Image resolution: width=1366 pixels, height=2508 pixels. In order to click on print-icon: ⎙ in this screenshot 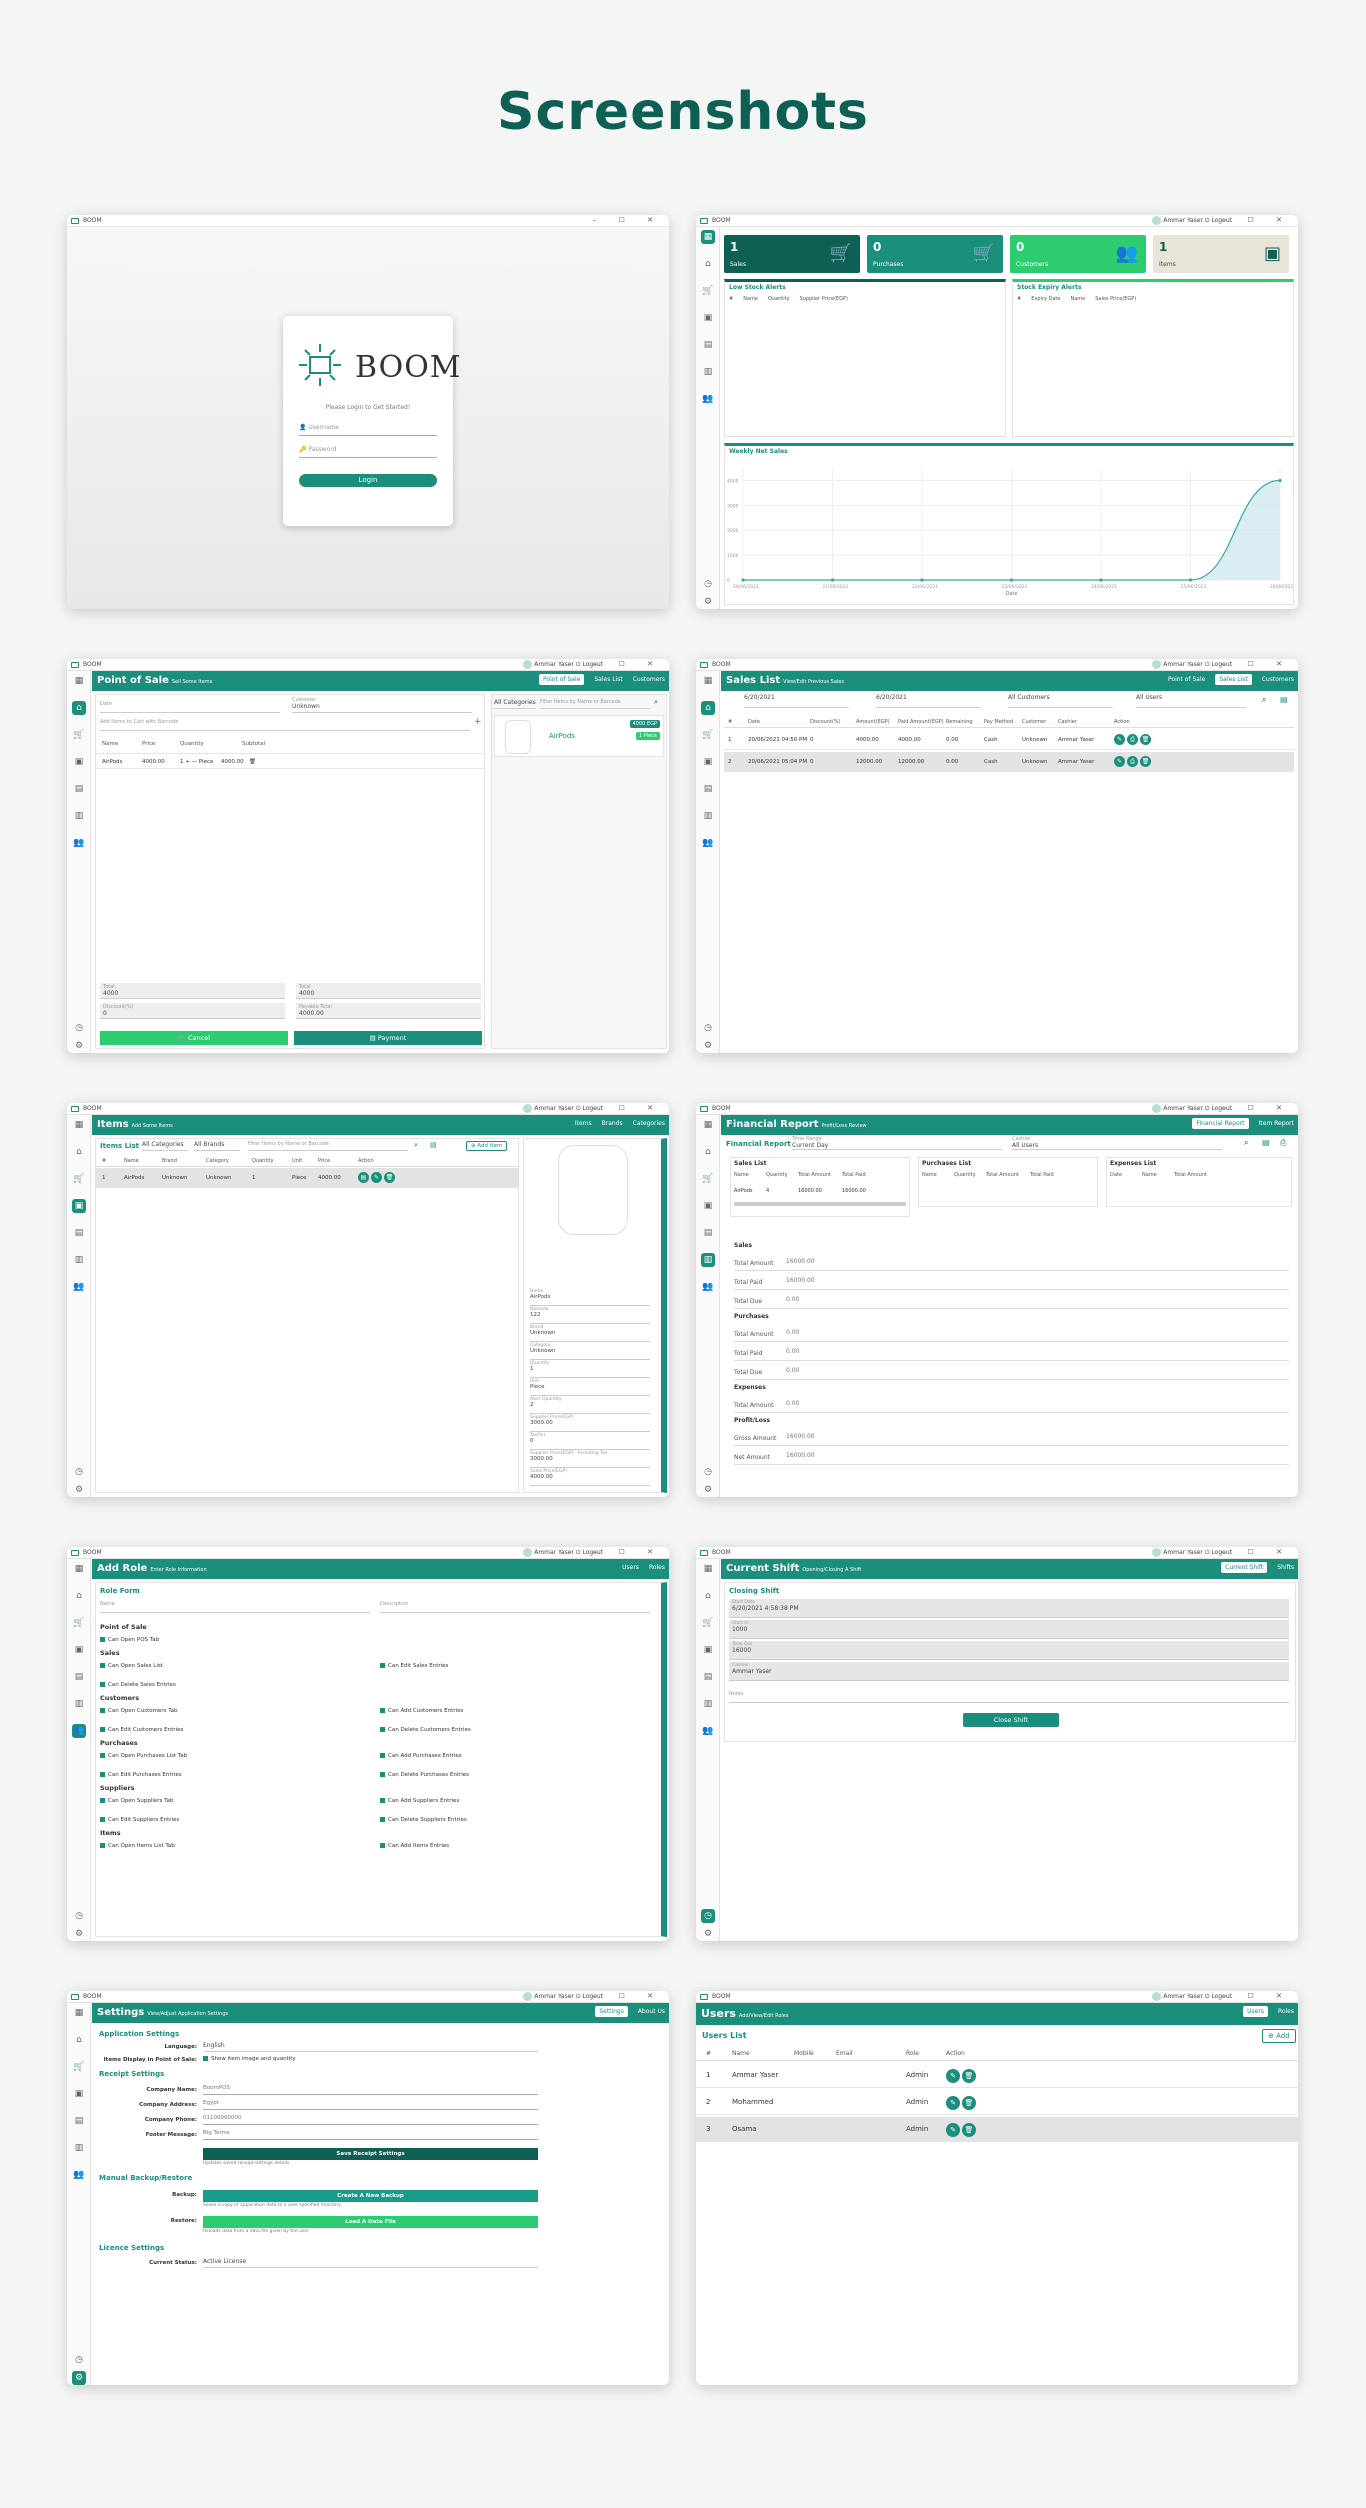, I will do `click(1132, 761)`.